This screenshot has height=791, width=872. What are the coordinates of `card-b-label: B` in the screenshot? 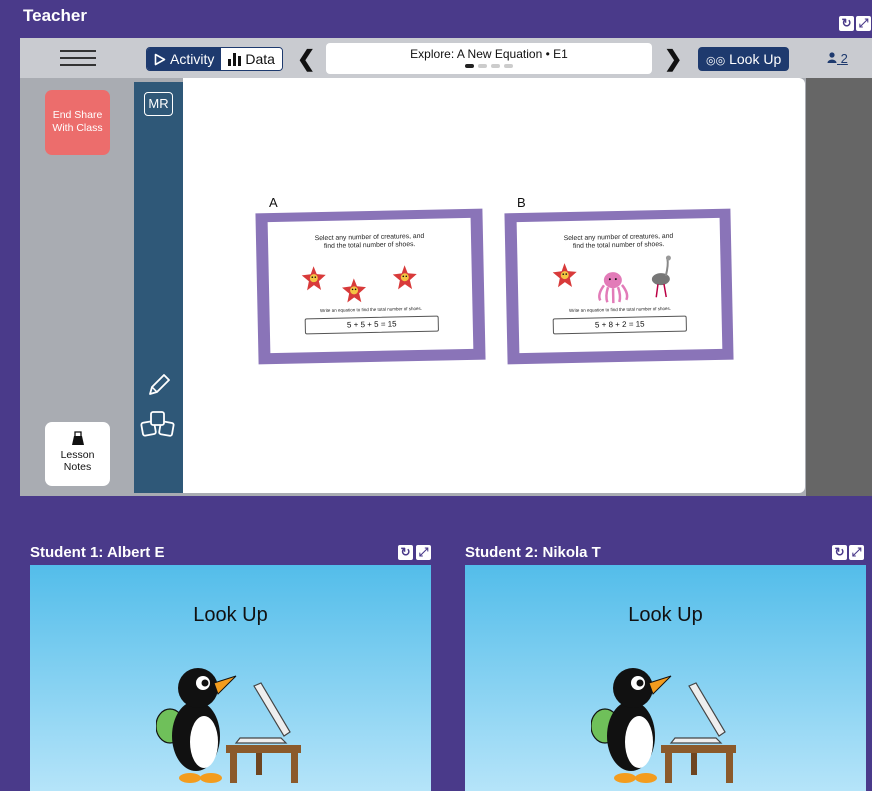 It's located at (521, 202).